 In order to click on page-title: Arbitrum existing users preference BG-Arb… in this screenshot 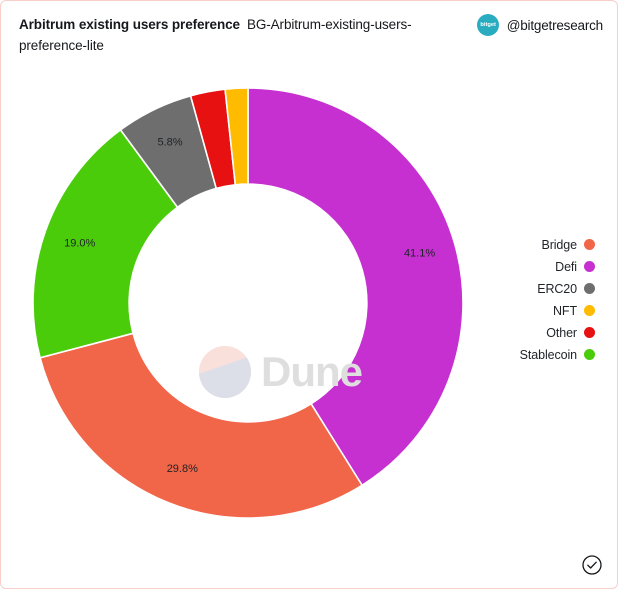, I will do `click(229, 35)`.